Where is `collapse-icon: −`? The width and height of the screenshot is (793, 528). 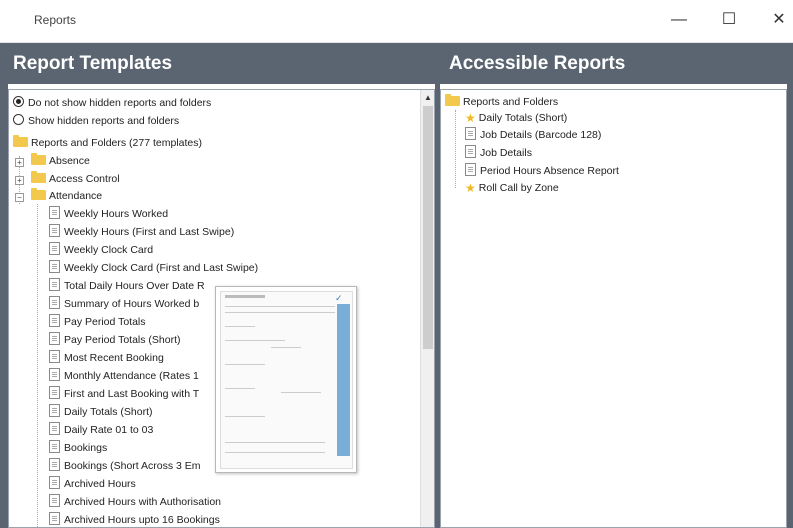
collapse-icon: − is located at coordinates (19, 197).